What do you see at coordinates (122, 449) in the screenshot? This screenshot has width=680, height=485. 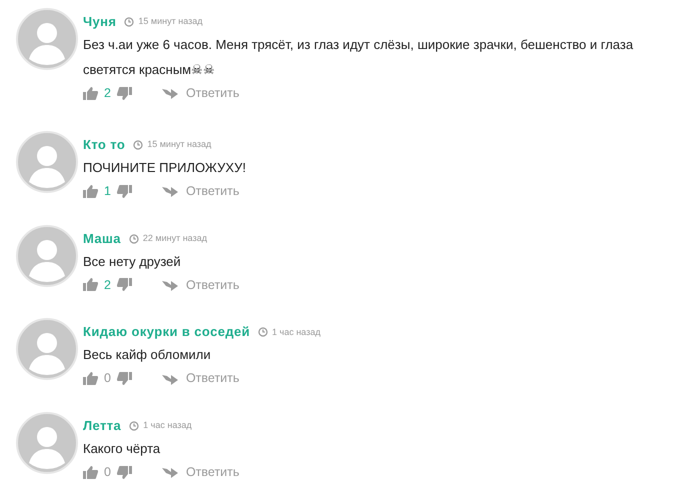 I see `comment-text: Какого чёрта` at bounding box center [122, 449].